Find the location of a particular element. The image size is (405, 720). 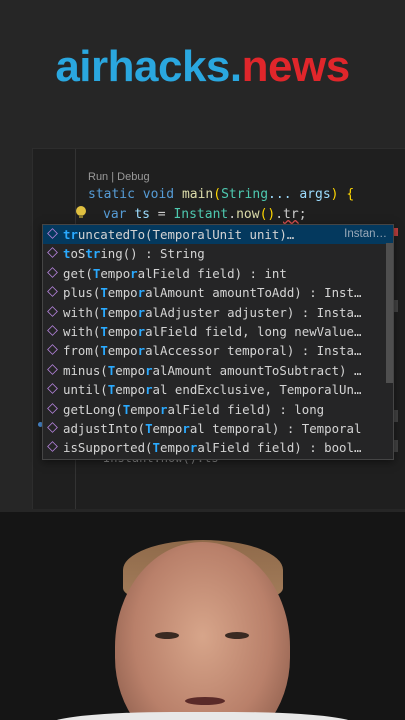

airhacks-news-logo: airhacks.news is located at coordinates (202, 67).